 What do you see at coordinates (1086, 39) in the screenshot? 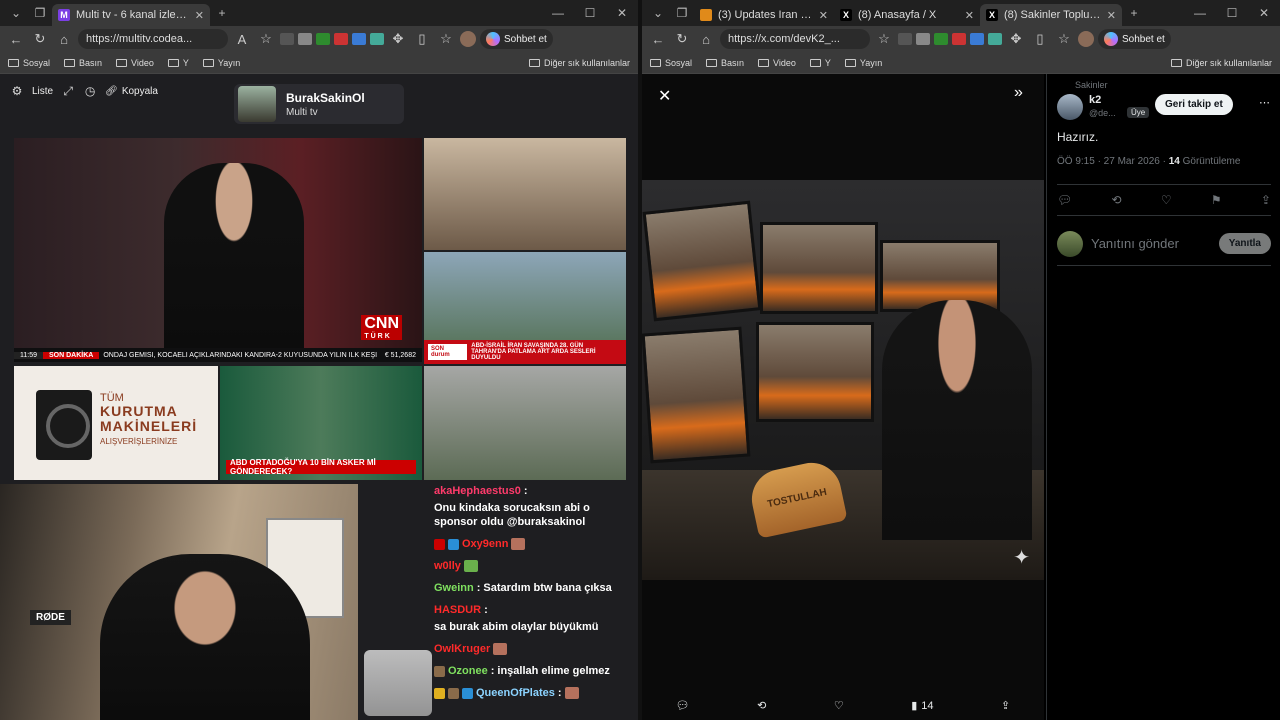
I see `profile-avatar` at bounding box center [1086, 39].